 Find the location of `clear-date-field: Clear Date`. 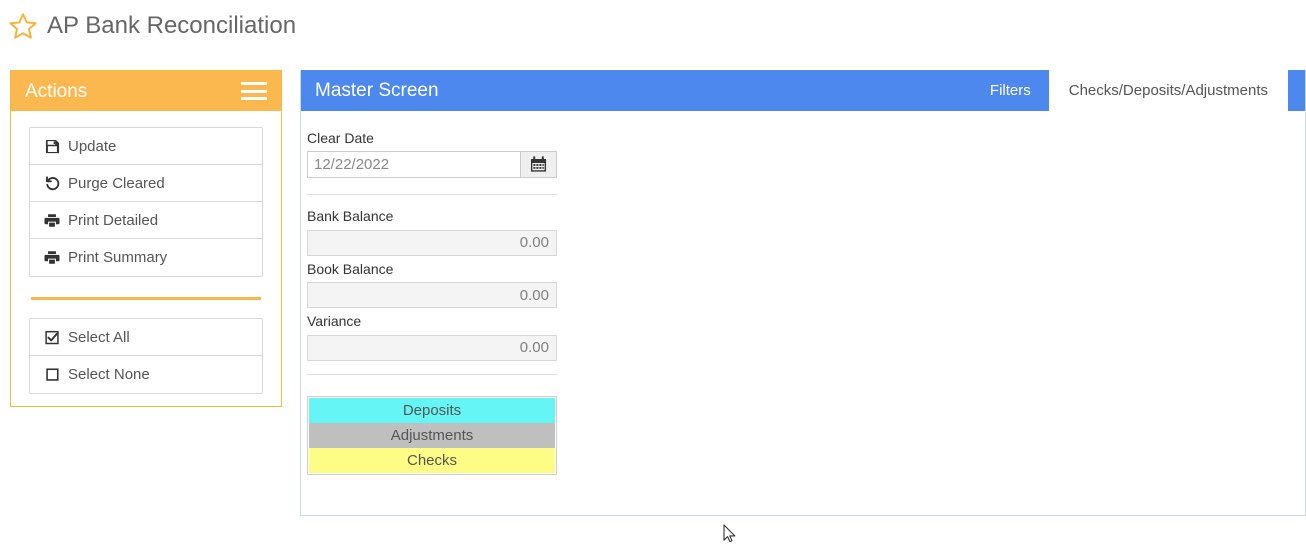

clear-date-field: Clear Date is located at coordinates (432, 154).